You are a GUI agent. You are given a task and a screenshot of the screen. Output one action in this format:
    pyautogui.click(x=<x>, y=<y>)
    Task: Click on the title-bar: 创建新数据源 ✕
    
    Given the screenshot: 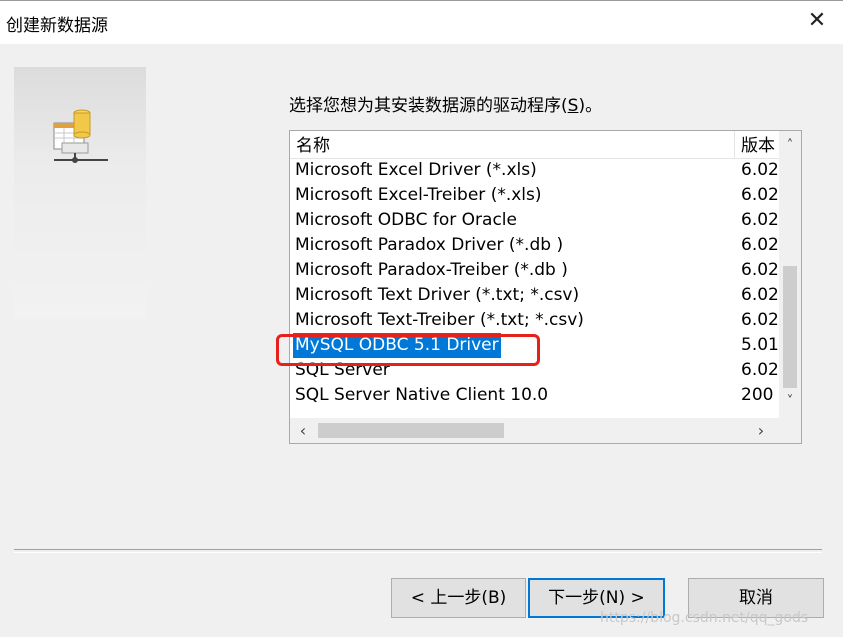 What is the action you would take?
    pyautogui.click(x=421, y=22)
    